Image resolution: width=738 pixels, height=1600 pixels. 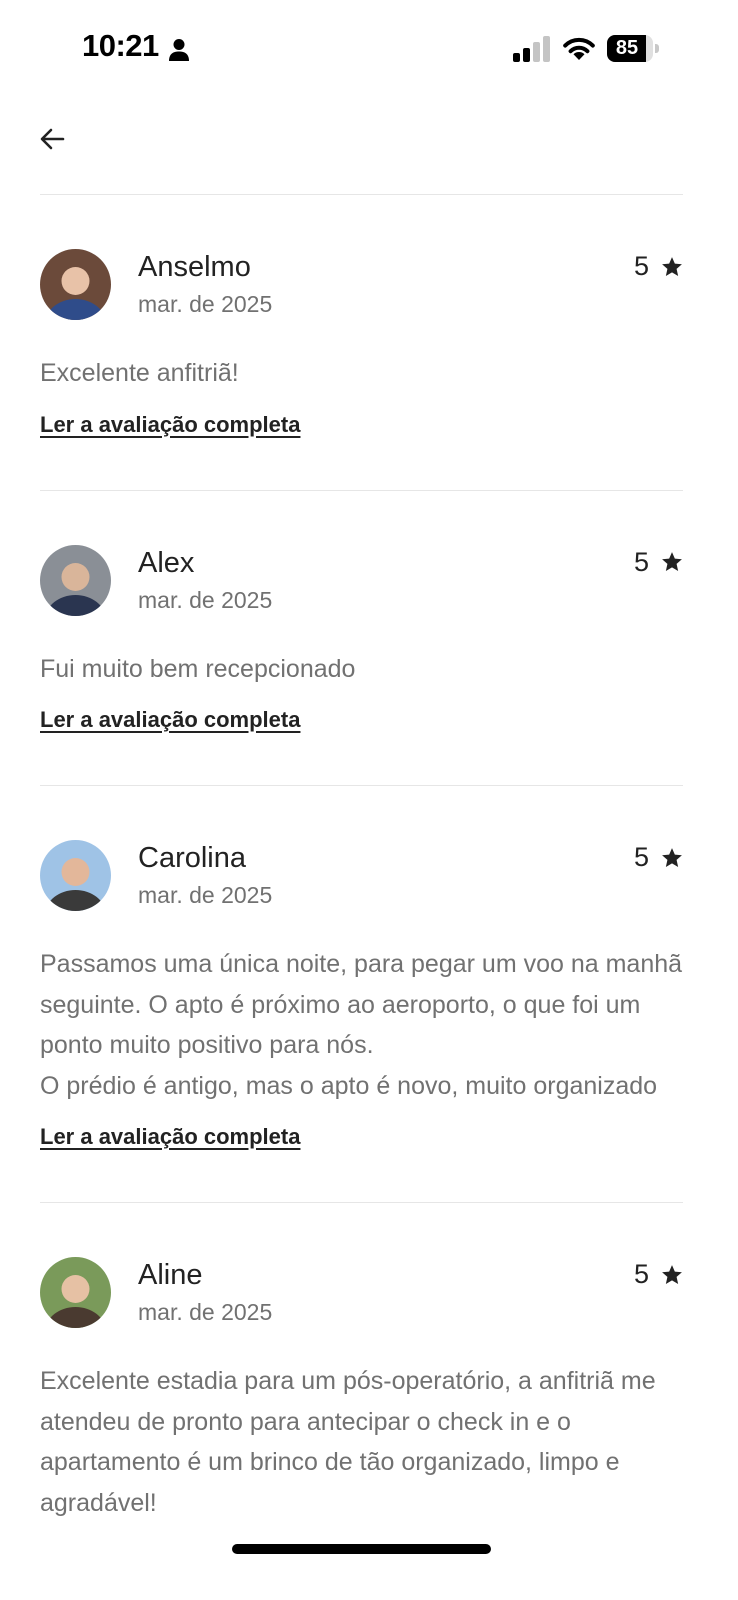 I want to click on signal-icon, so click(x=531, y=49).